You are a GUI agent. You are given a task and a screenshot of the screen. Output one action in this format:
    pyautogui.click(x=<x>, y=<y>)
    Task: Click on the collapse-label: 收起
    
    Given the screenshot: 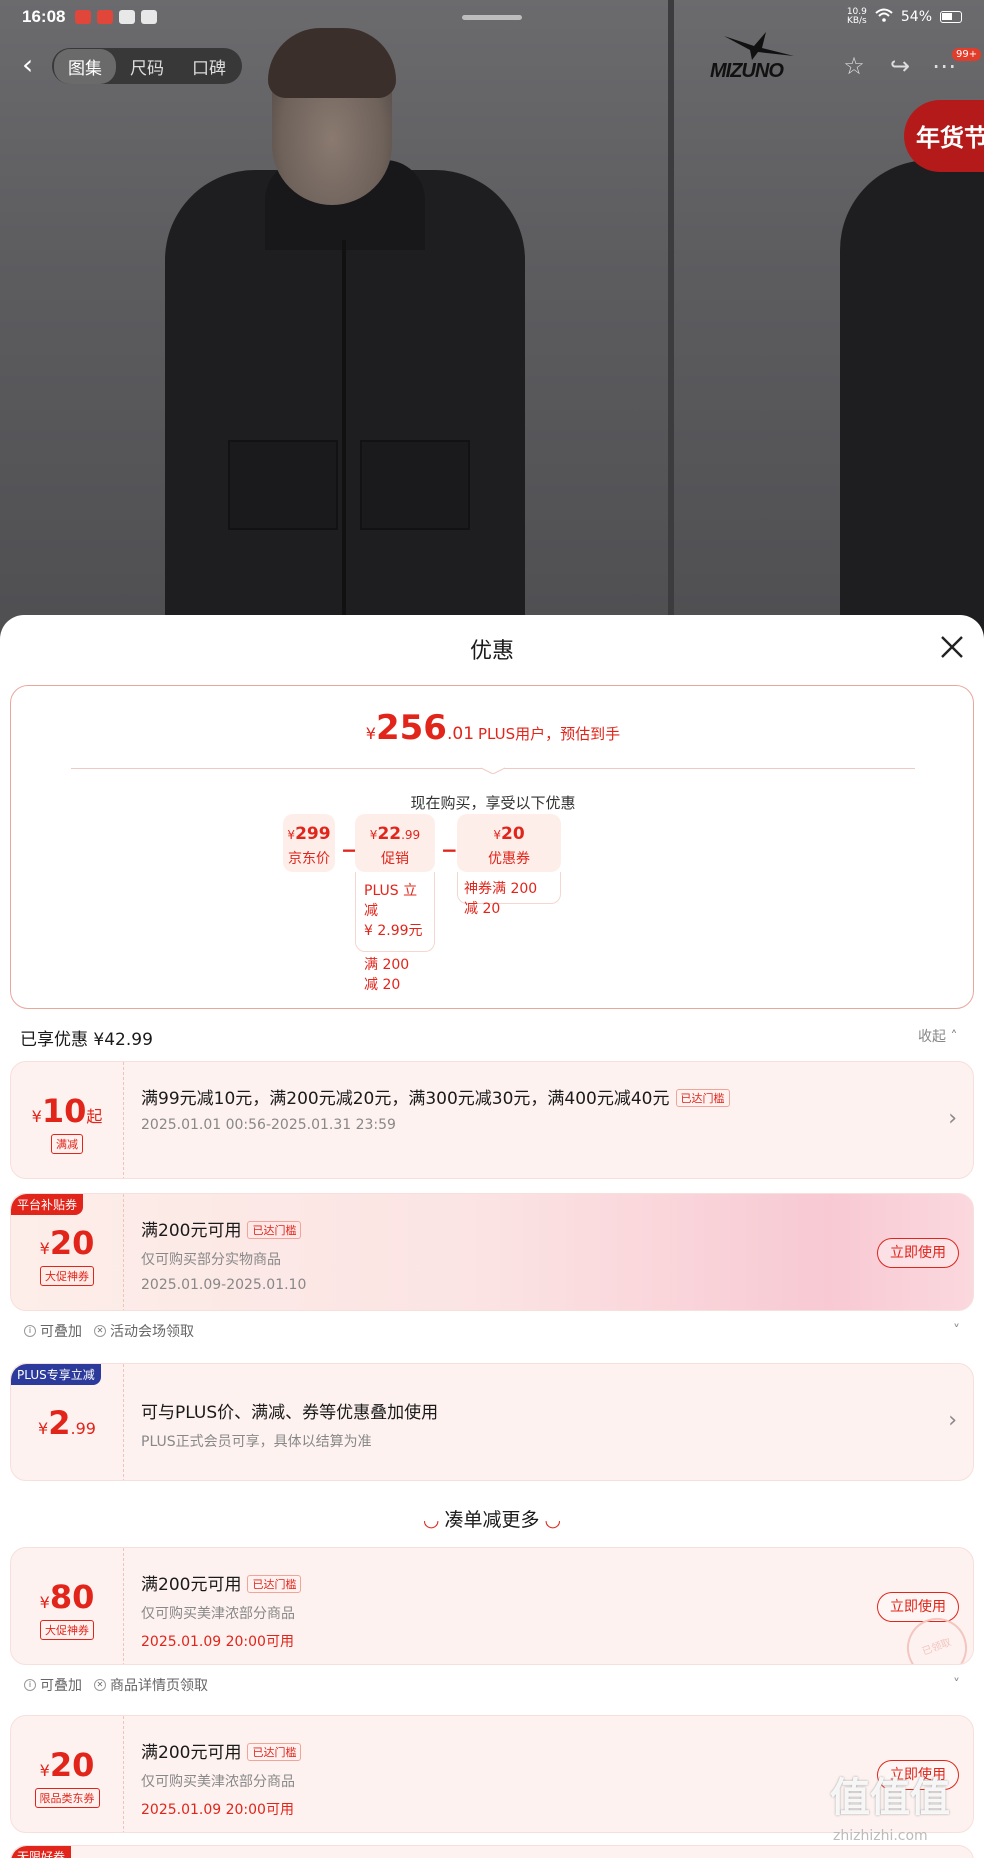 What is the action you would take?
    pyautogui.click(x=932, y=1037)
    